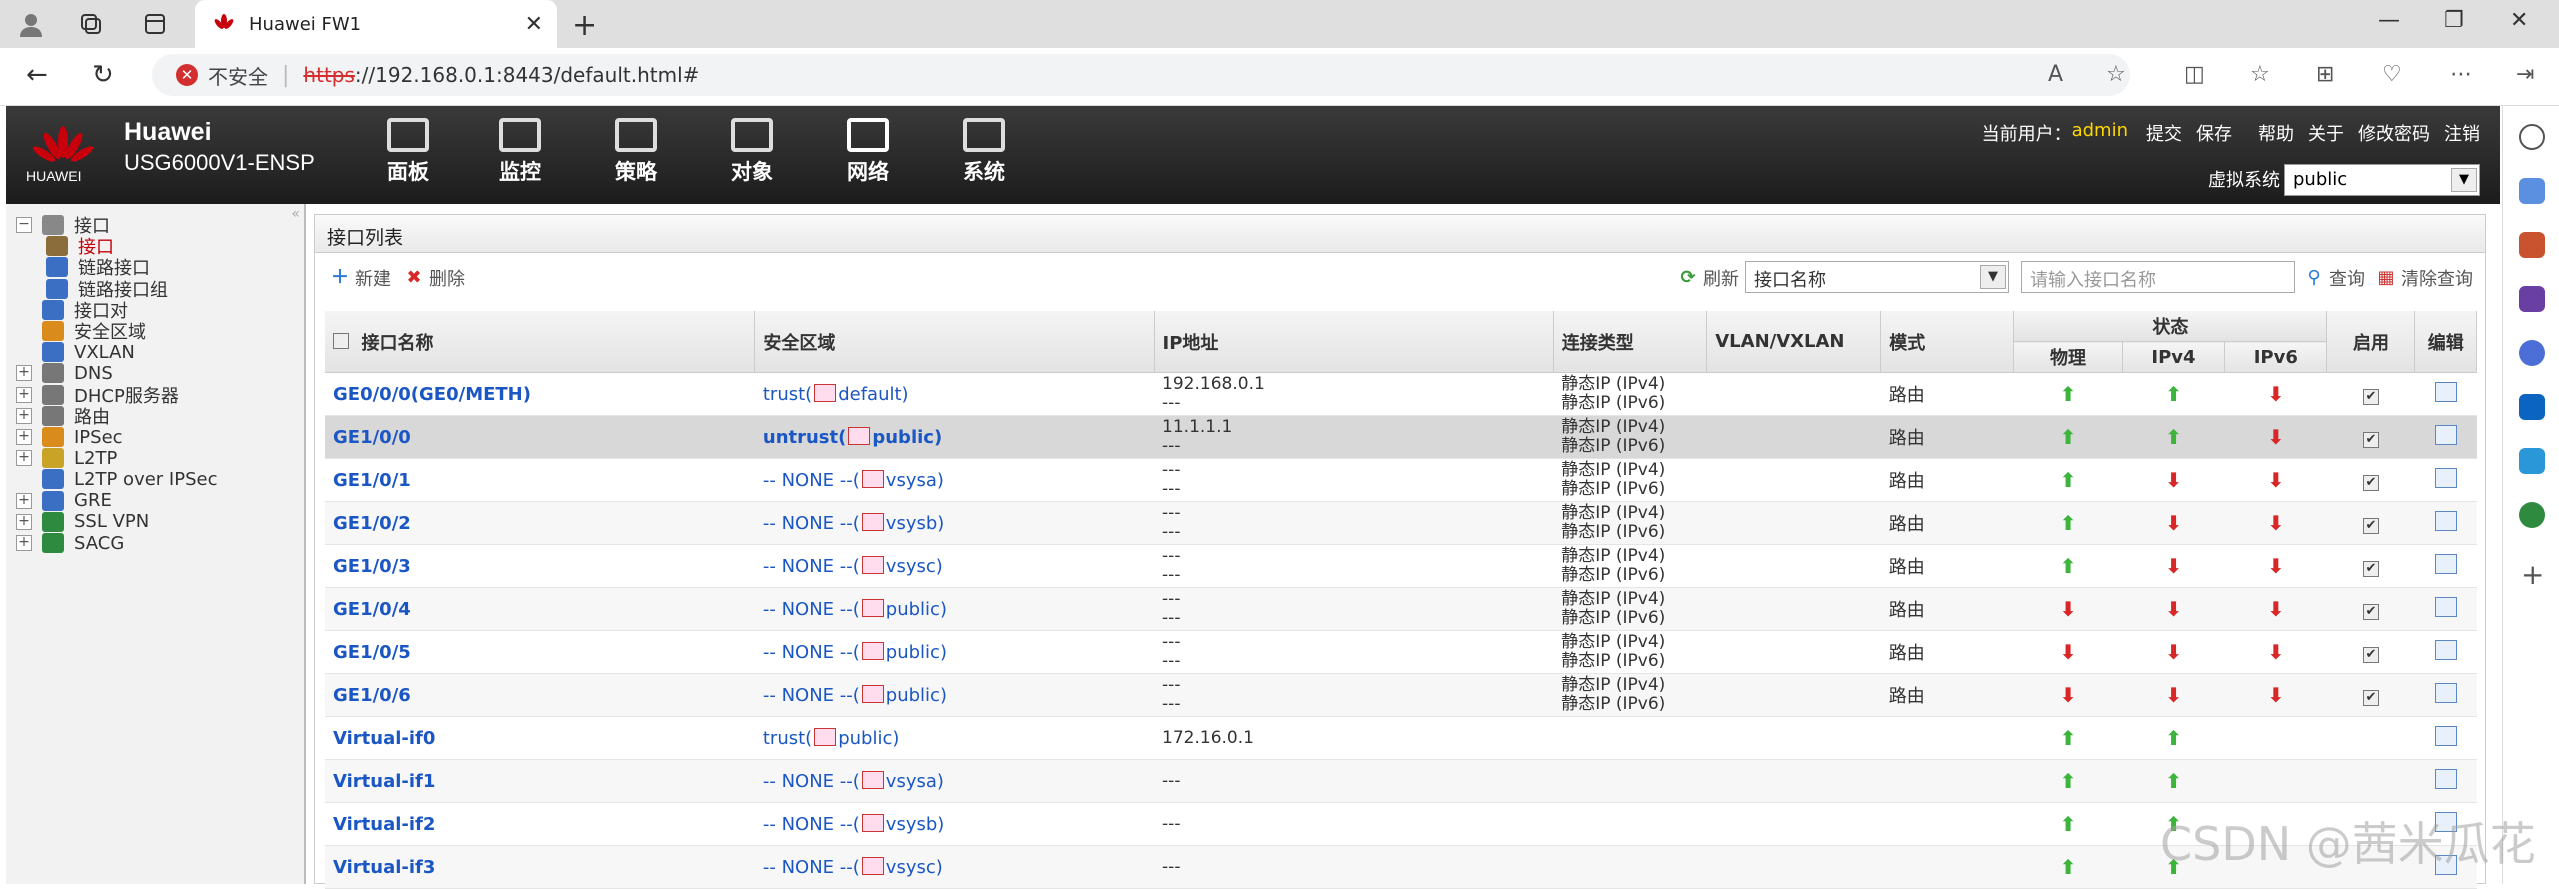  Describe the element at coordinates (384, 824) in the screenshot. I see `interface-name-link: Virtual-if2` at that location.